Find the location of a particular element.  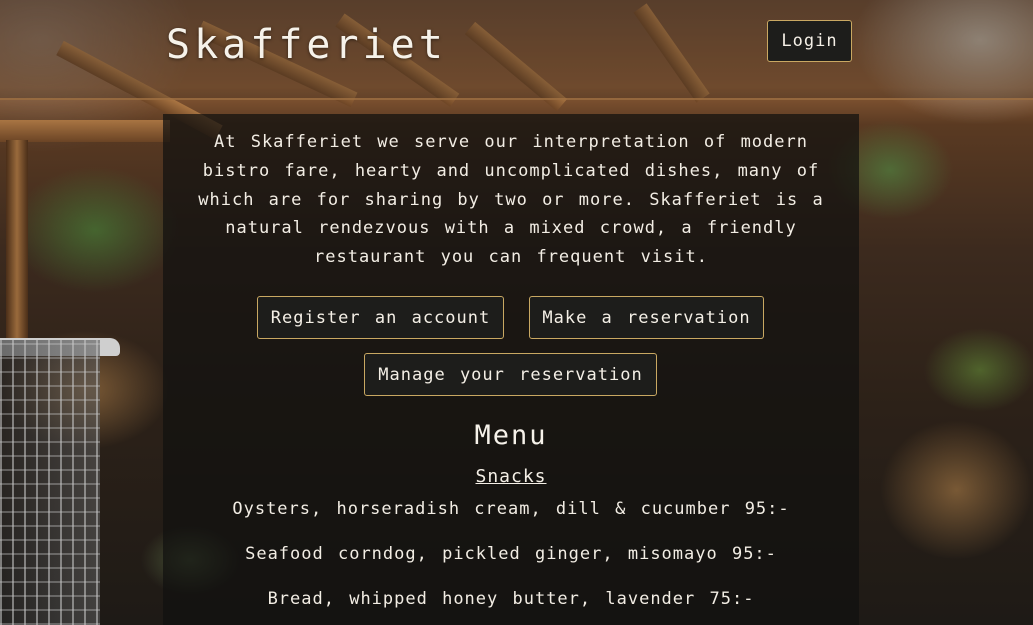

menu-section-link: Snacks is located at coordinates (510, 476).